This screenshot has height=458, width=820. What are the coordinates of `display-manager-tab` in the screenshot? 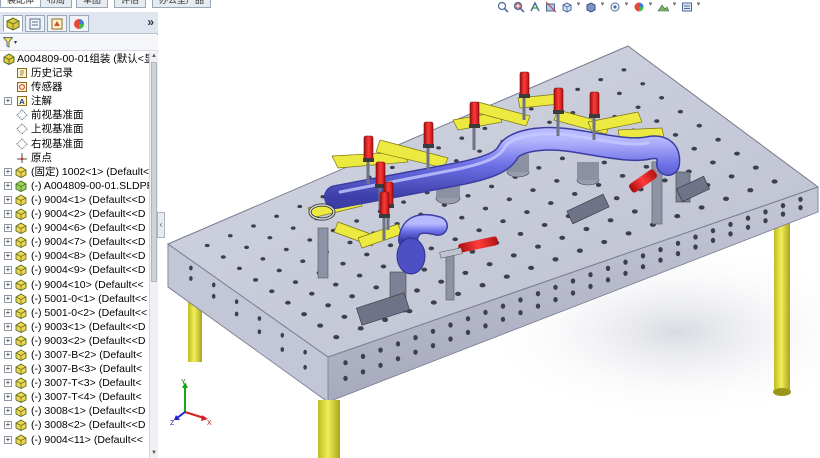 It's located at (79, 23).